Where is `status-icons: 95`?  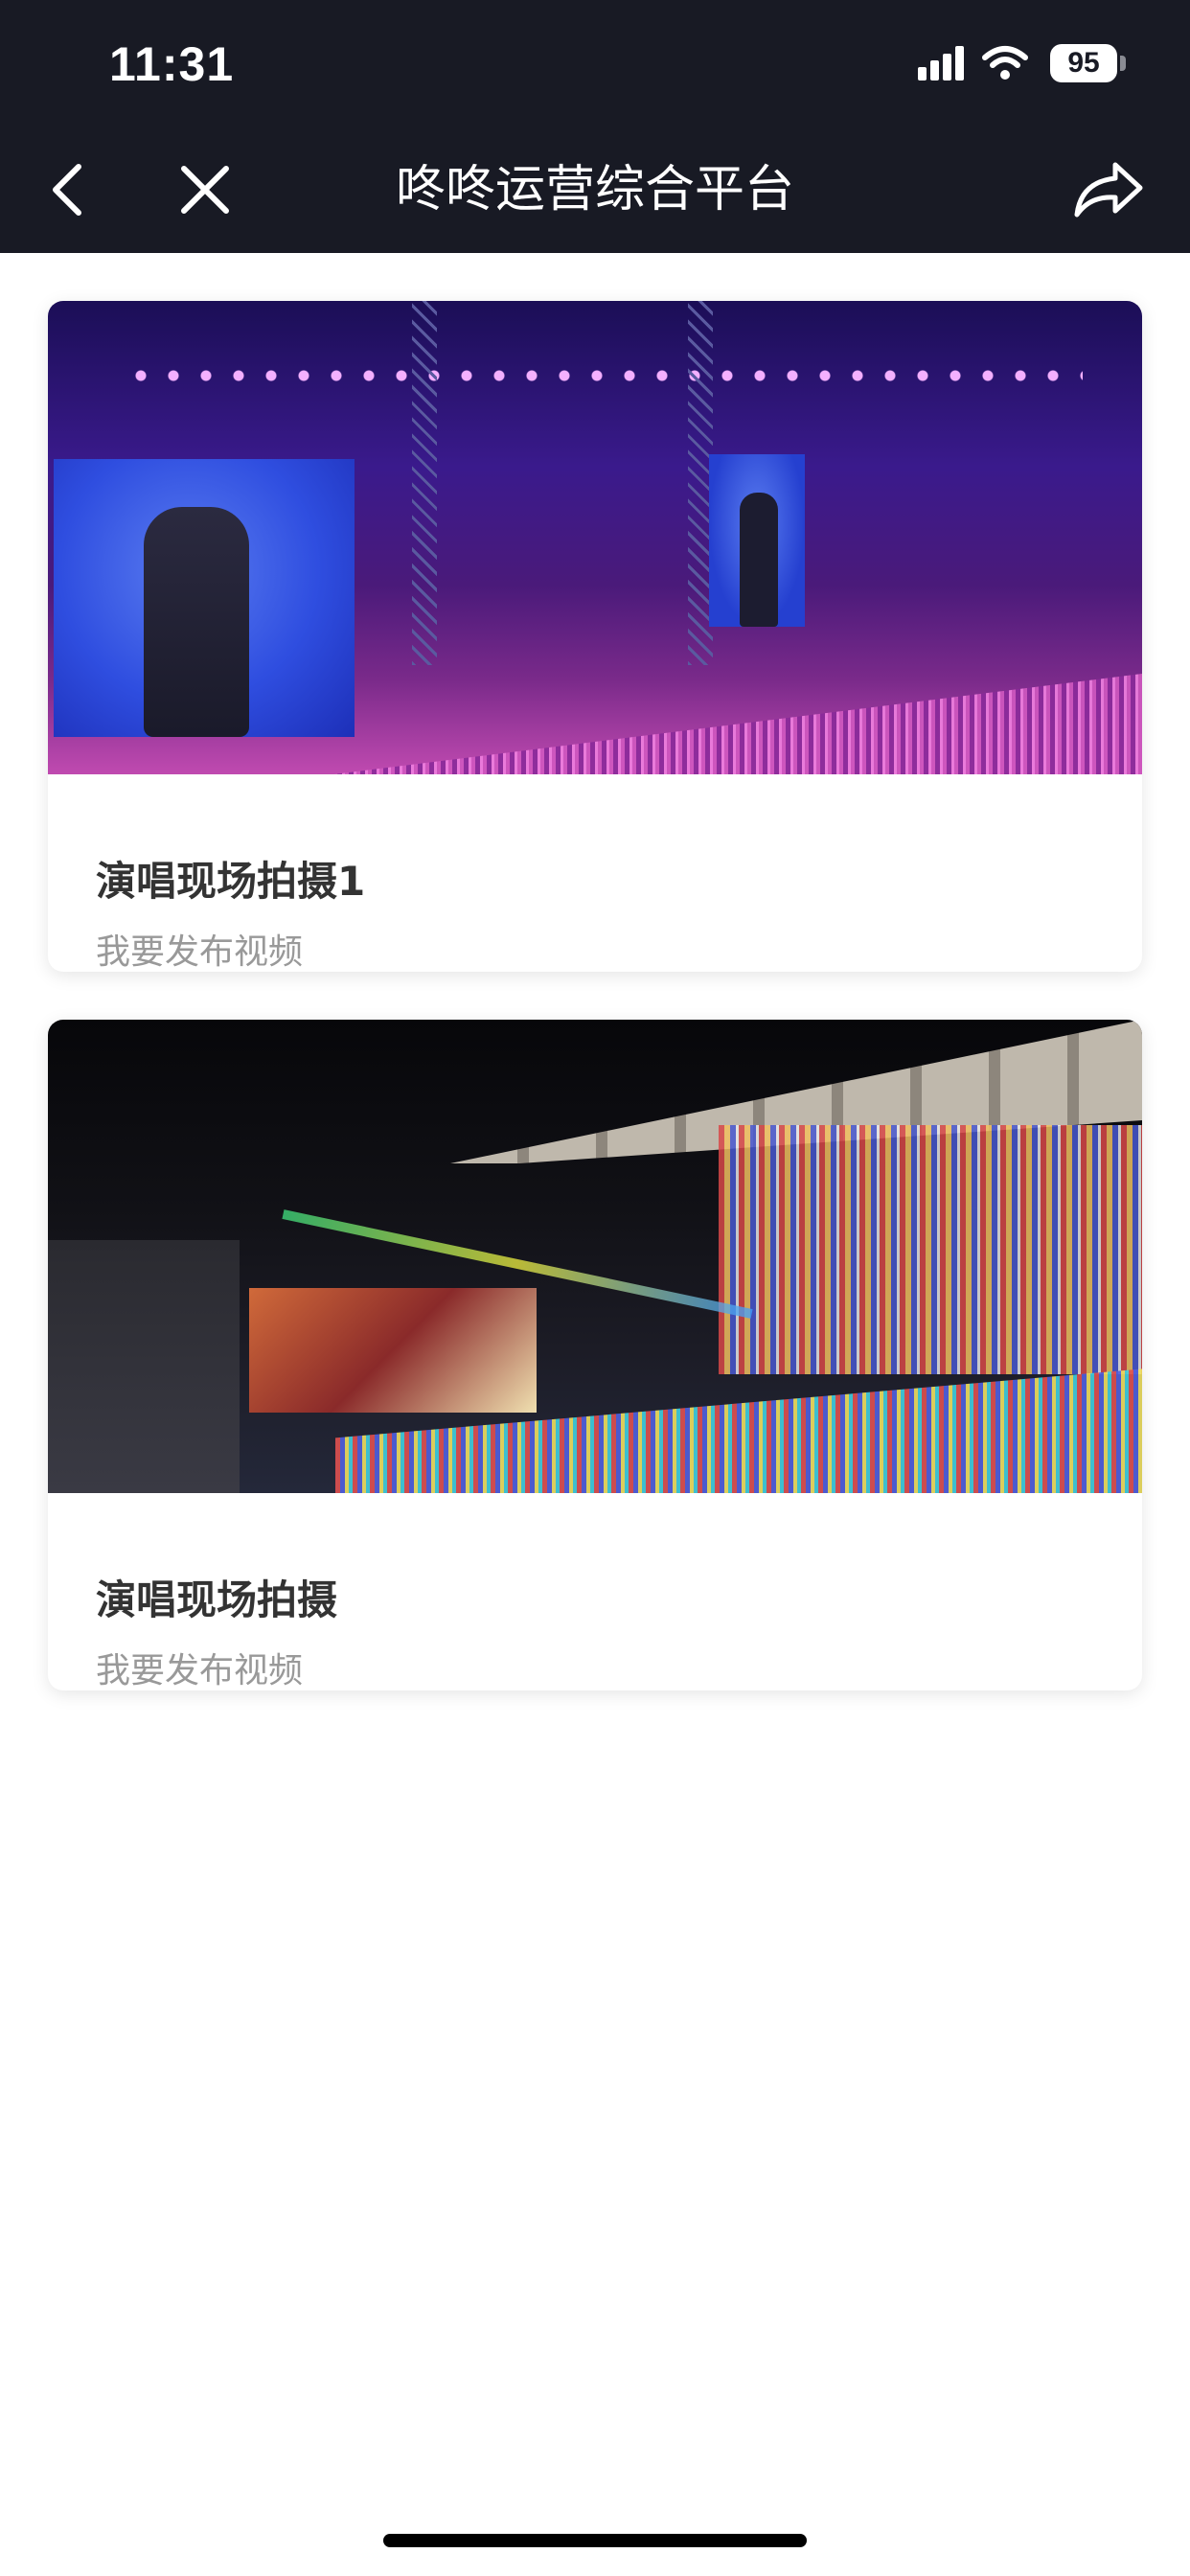
status-icons: 95 is located at coordinates (1026, 65).